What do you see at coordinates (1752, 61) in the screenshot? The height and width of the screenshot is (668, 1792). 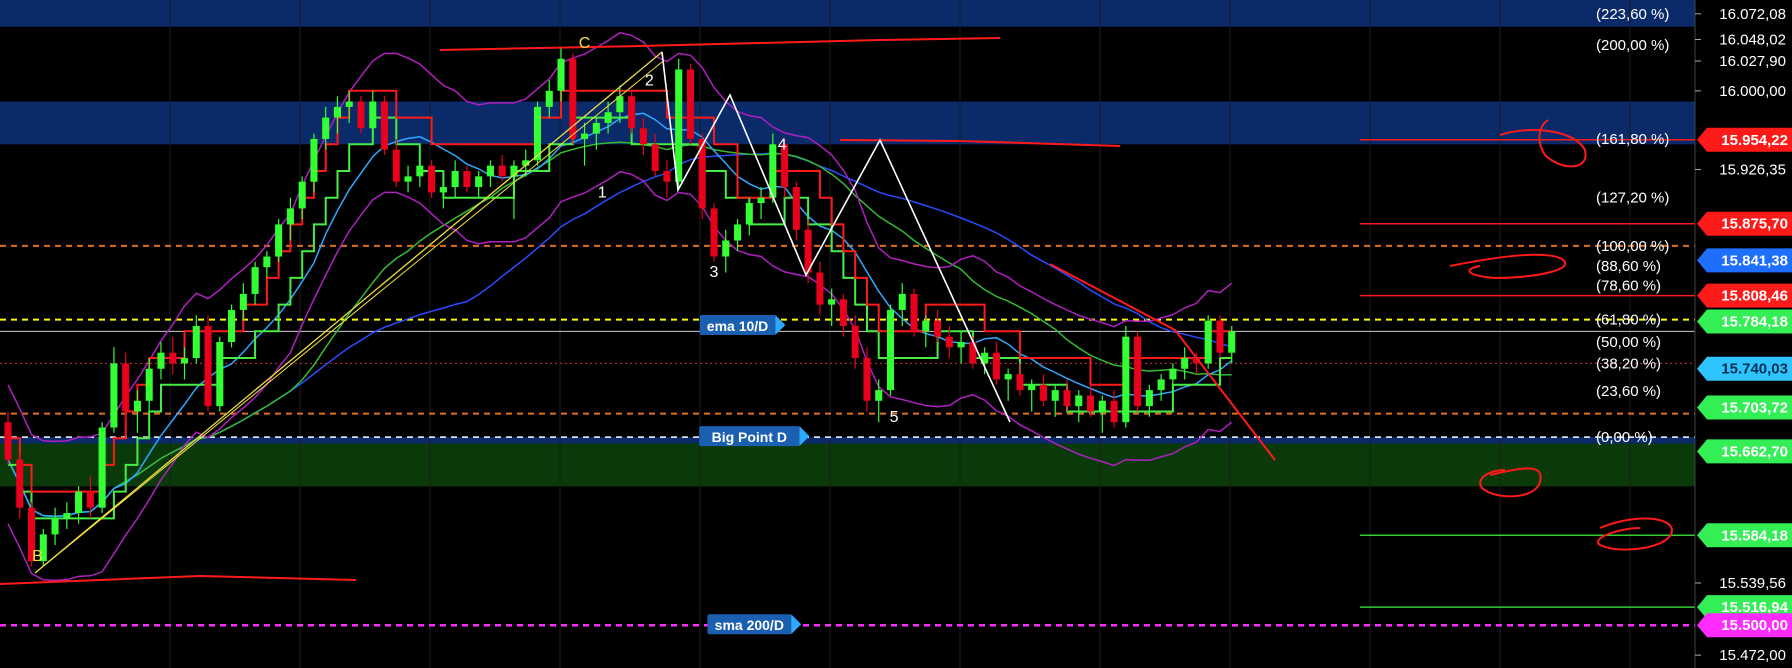 I see `axis-label-2: 16.027,90` at bounding box center [1752, 61].